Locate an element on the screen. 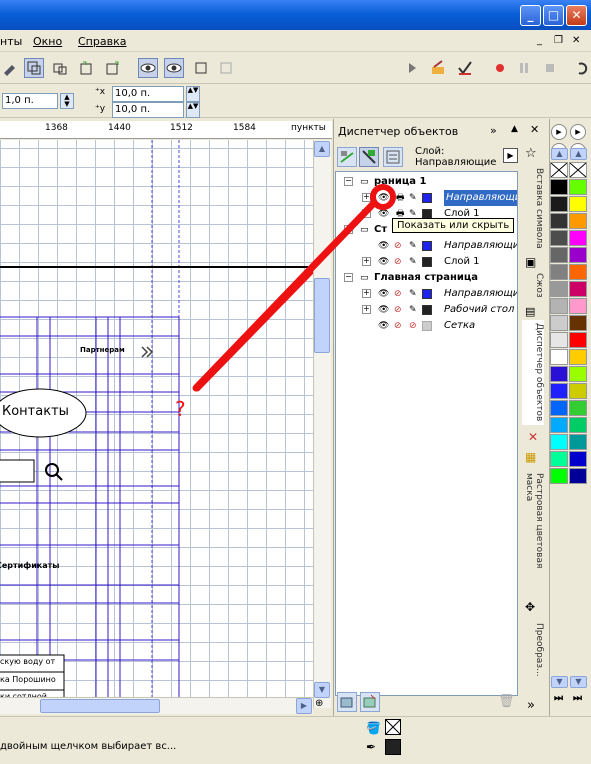 The width and height of the screenshot is (591, 764). stop-icon is located at coordinates (550, 68).